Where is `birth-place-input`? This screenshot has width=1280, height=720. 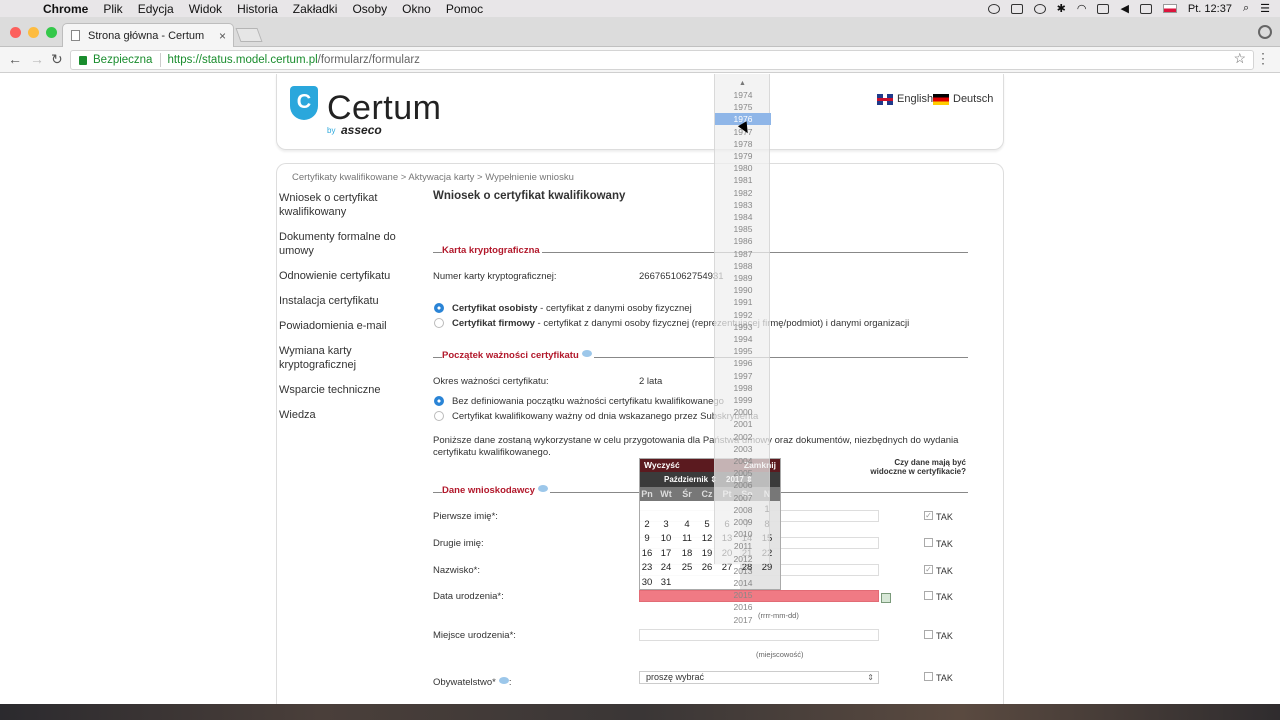
birth-place-input is located at coordinates (759, 635).